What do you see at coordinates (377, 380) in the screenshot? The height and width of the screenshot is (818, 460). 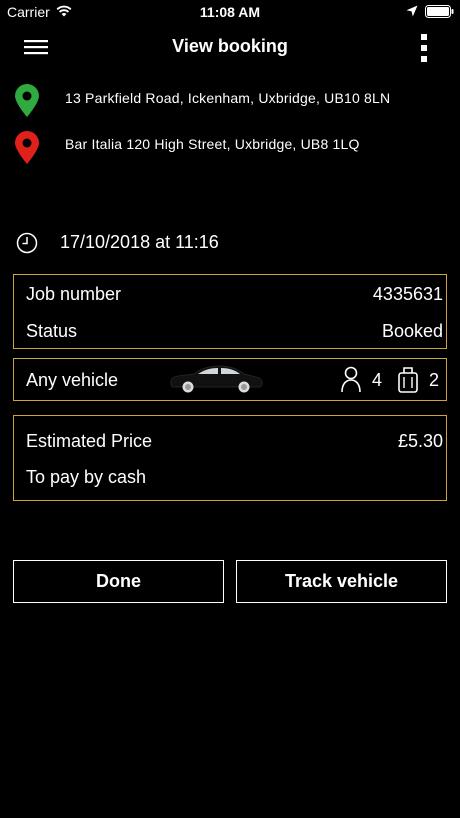 I see `passenger-count: 4` at bounding box center [377, 380].